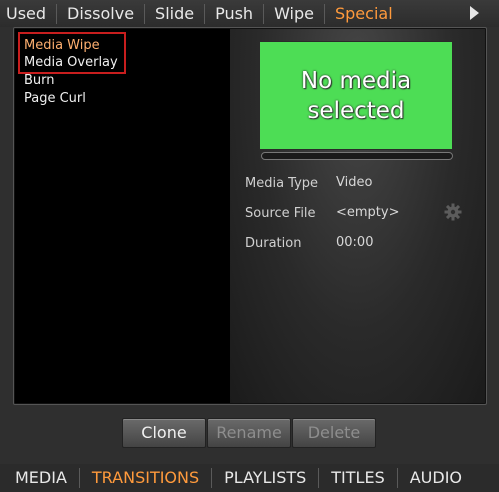 This screenshot has width=499, height=492. What do you see at coordinates (368, 212) in the screenshot?
I see `source-file-value: <empty>` at bounding box center [368, 212].